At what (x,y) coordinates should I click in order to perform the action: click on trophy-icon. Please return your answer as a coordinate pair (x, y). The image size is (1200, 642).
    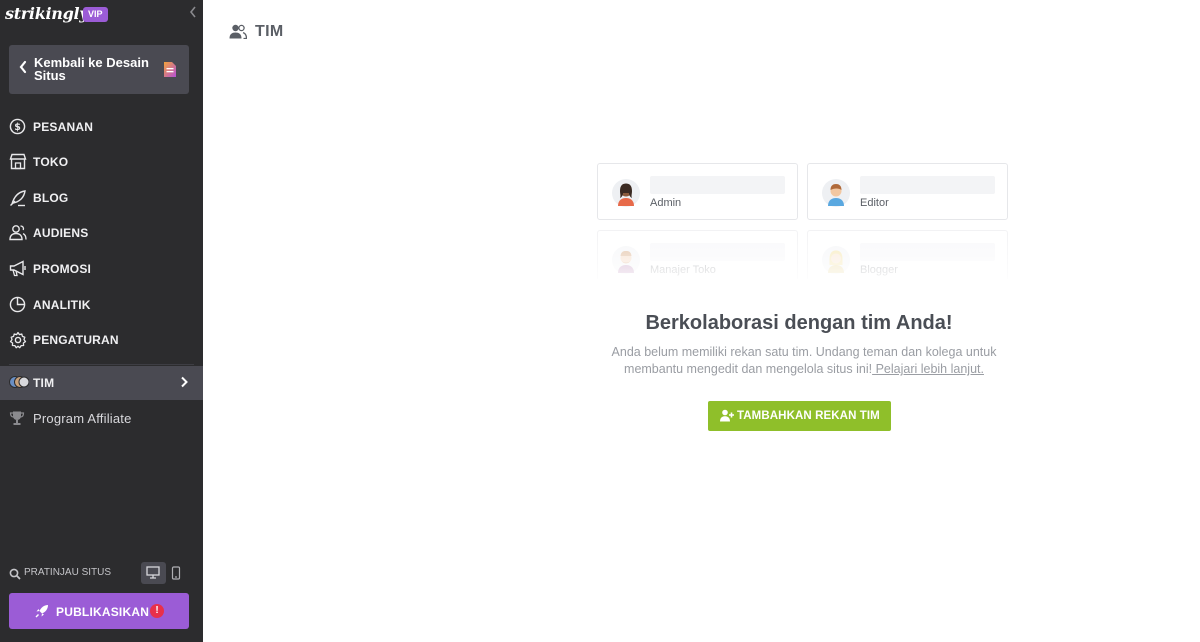
    Looking at the image, I should click on (18, 419).